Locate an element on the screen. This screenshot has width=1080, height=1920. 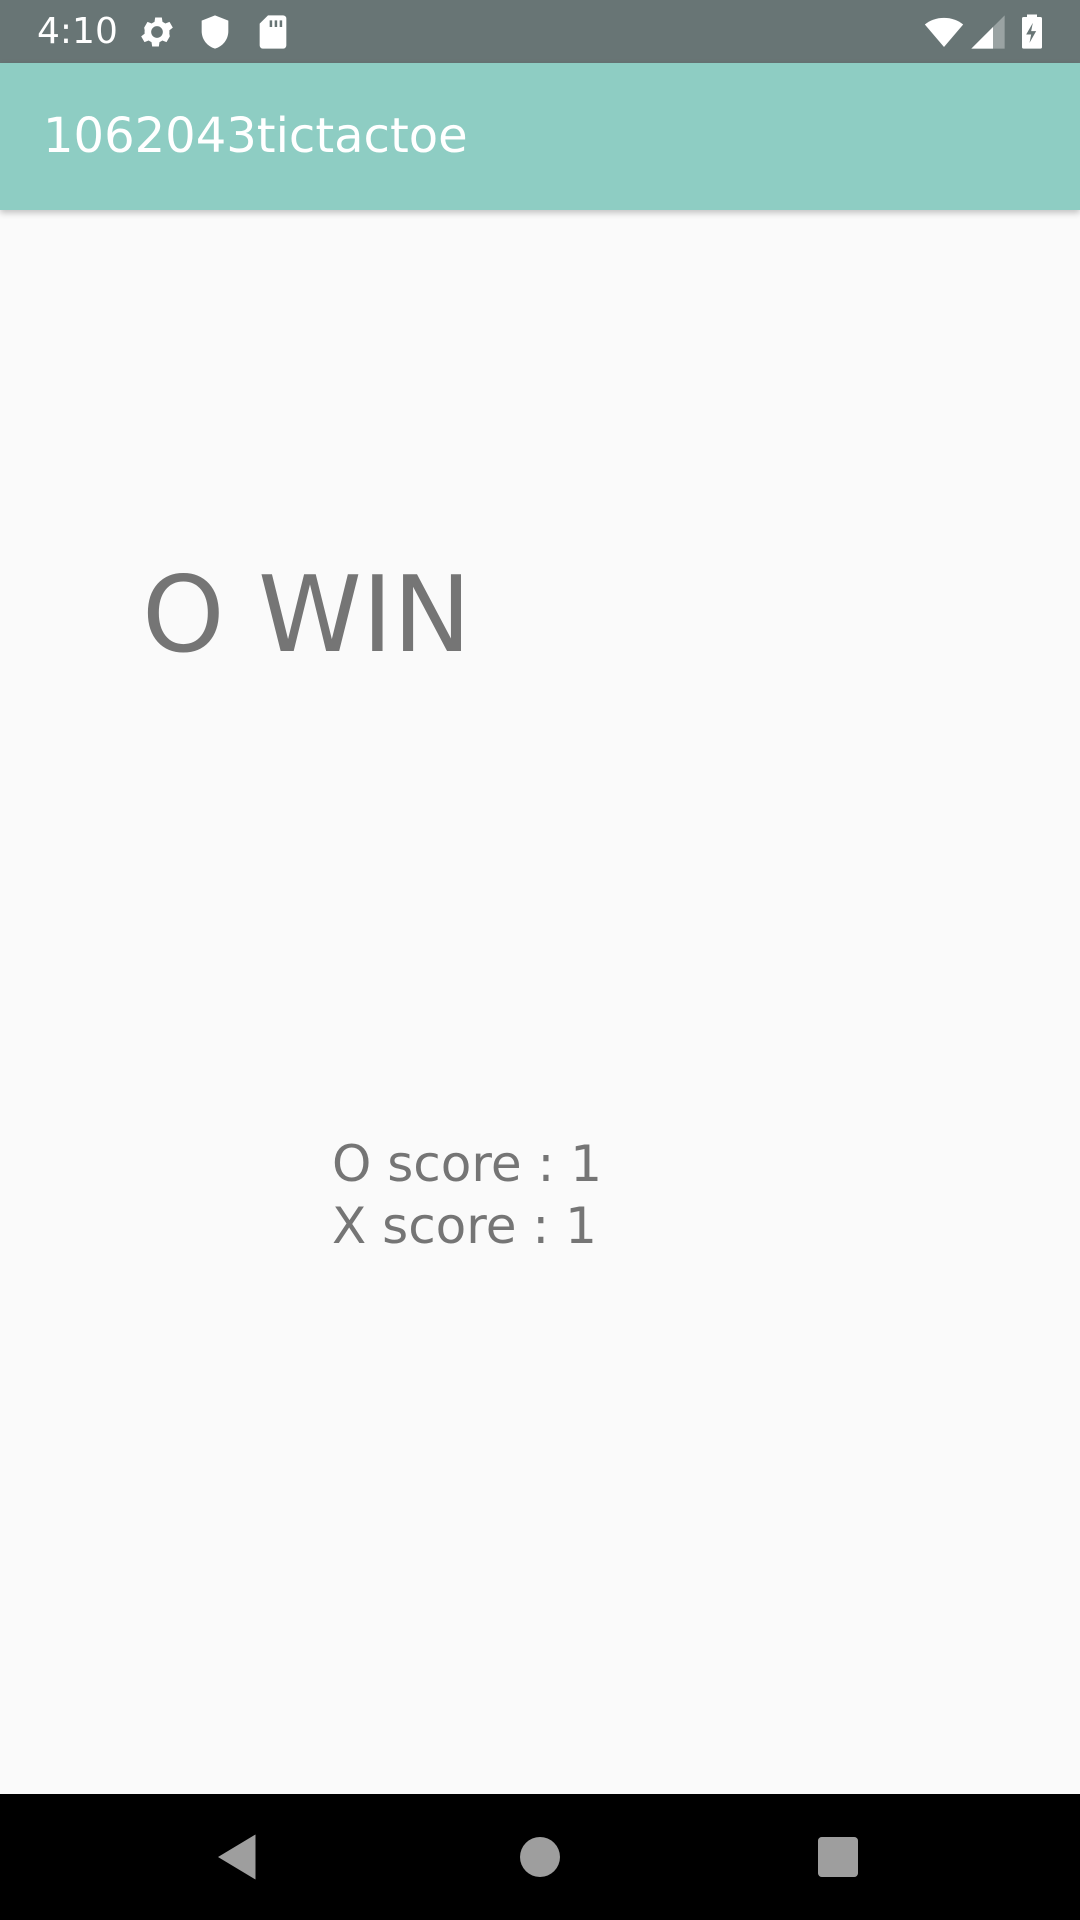
cell-signal-icon is located at coordinates (988, 32).